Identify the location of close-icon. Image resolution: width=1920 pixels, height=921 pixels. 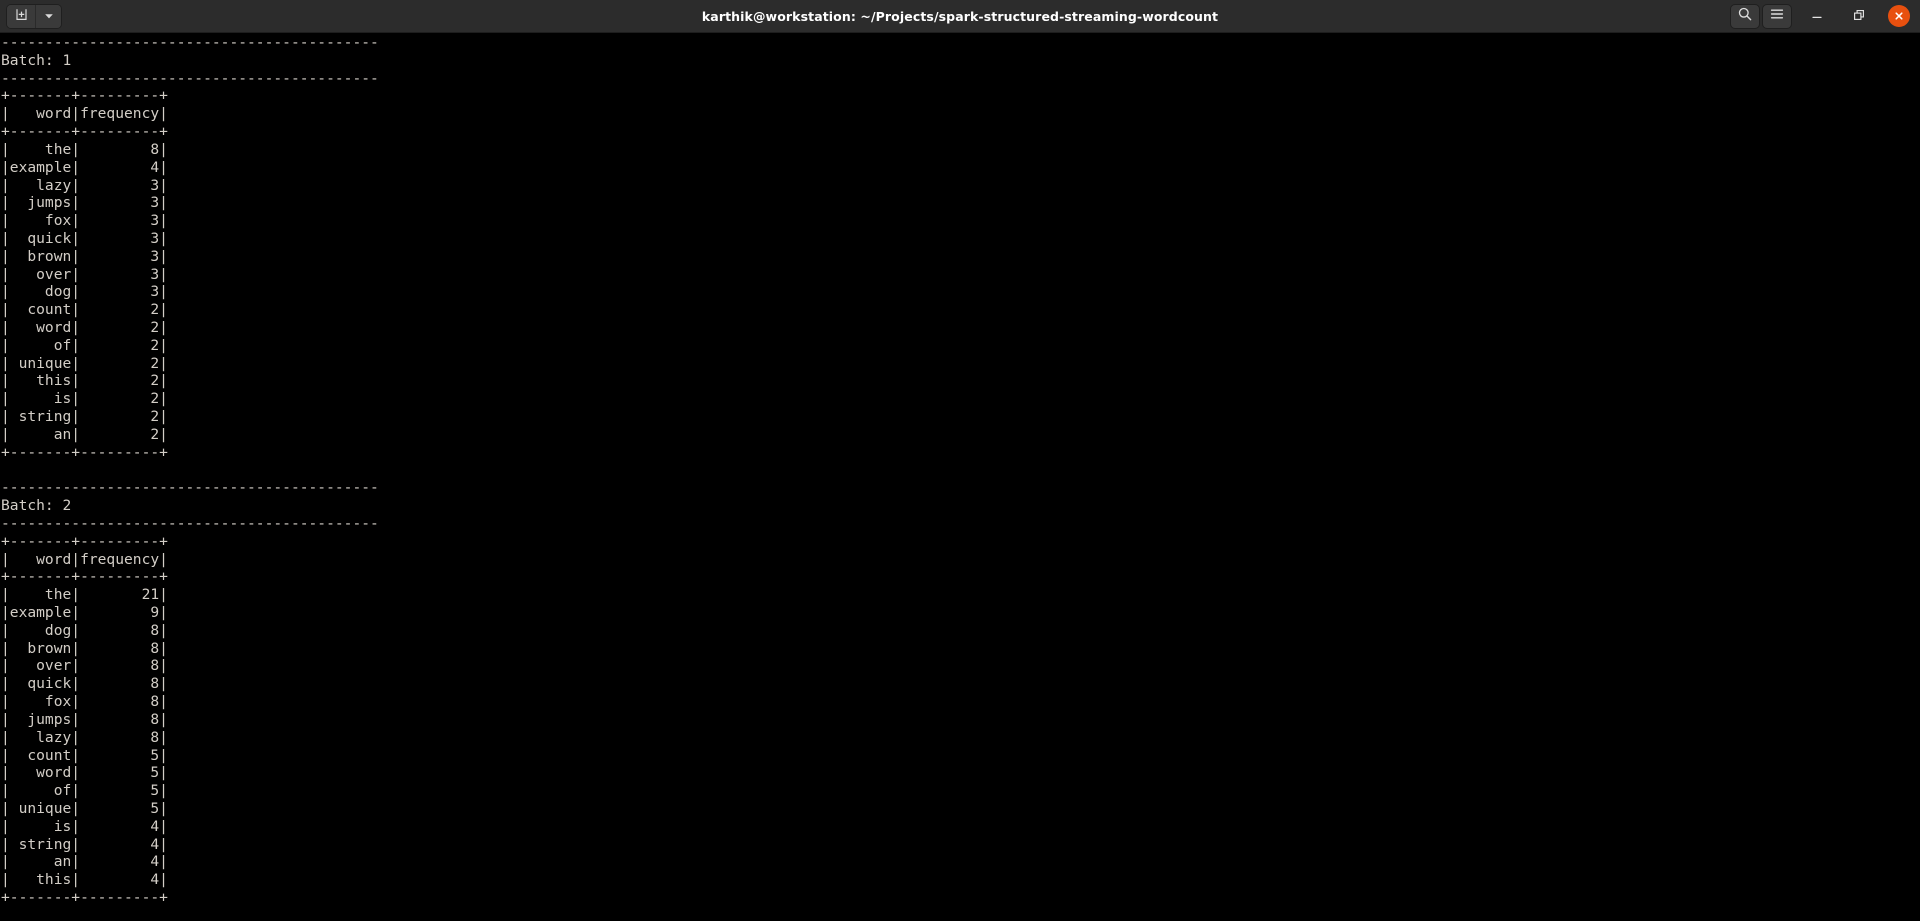
(1899, 16).